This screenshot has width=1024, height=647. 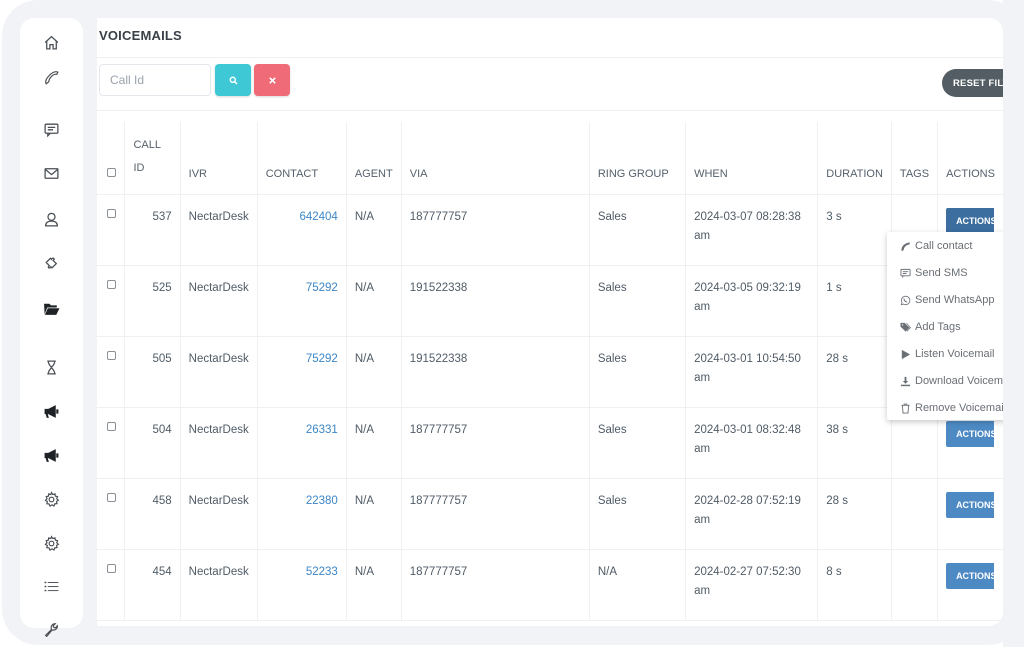 I want to click on home-icon, so click(x=51, y=42).